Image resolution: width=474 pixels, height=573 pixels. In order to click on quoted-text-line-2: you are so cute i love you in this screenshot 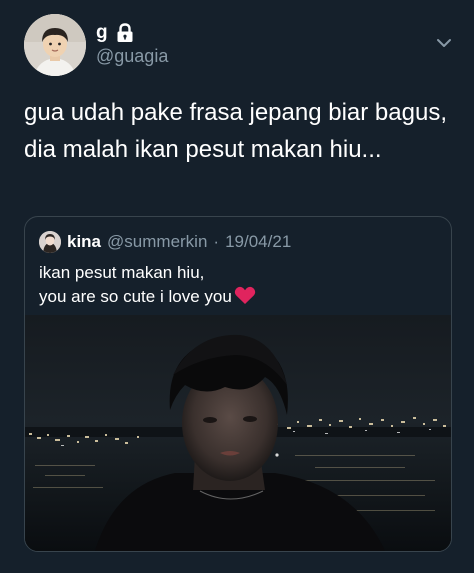, I will do `click(135, 296)`.